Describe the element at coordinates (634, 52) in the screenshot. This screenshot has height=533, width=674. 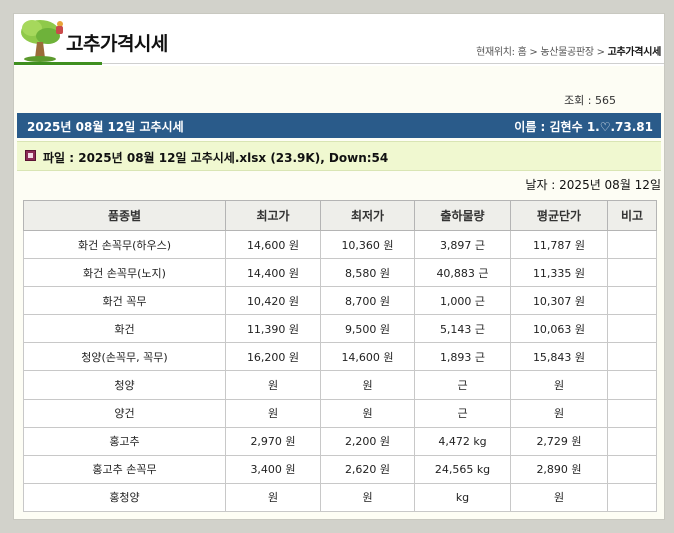
I see `breadcrumb-current: 고추가격시세` at that location.